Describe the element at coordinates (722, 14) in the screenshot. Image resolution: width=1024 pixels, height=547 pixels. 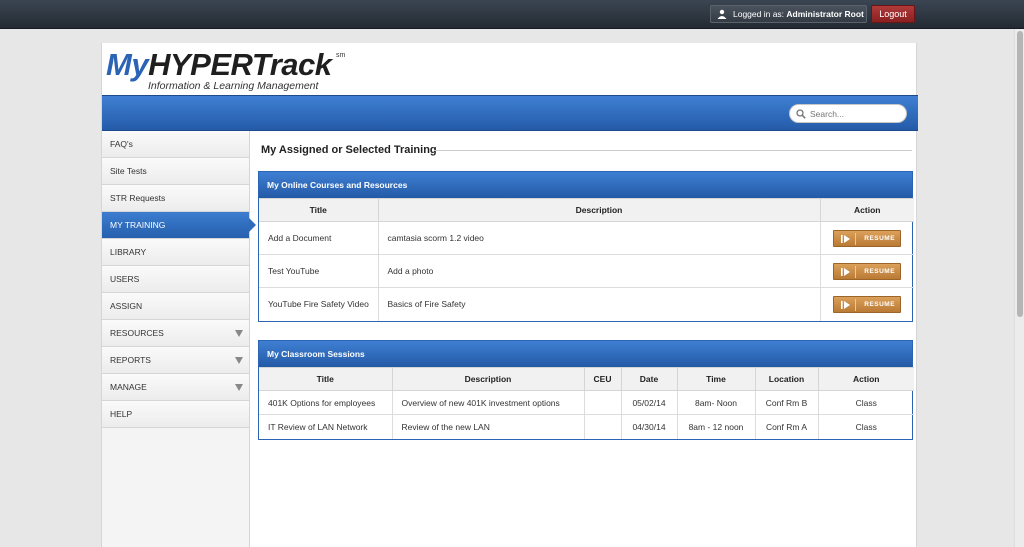
I see `user-icon` at that location.